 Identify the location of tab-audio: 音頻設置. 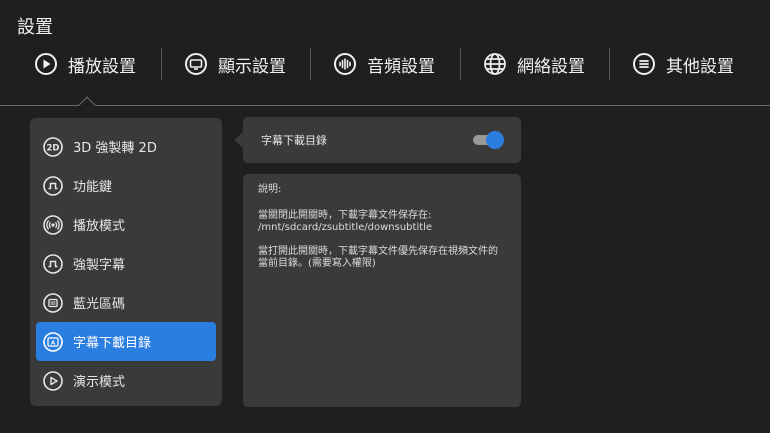
(384, 64).